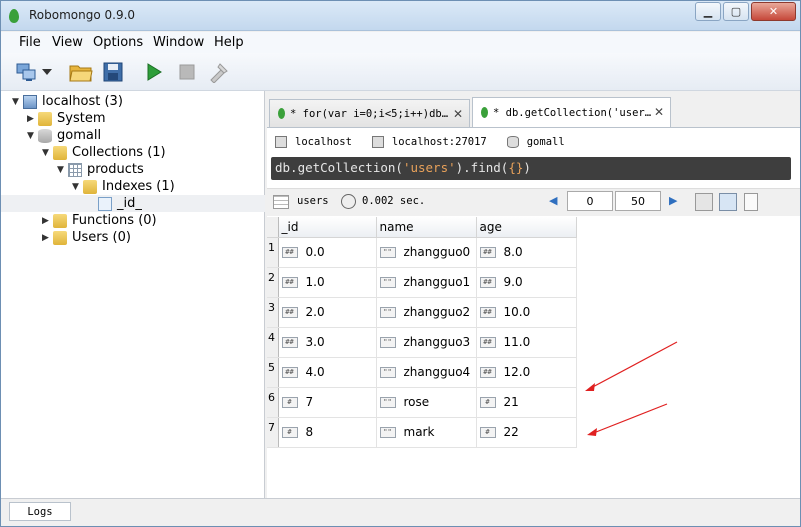 This screenshot has width=801, height=527. What do you see at coordinates (327, 312) in the screenshot?
I see `cell-id: ## 2.0` at bounding box center [327, 312].